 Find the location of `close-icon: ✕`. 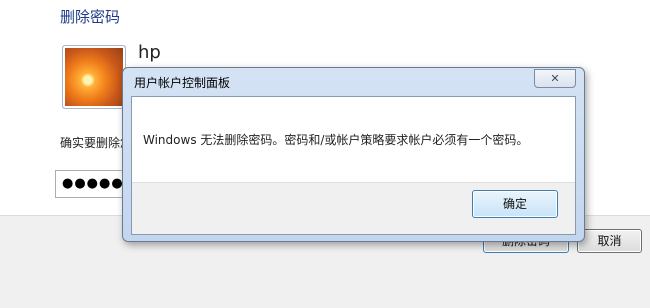

close-icon: ✕ is located at coordinates (555, 78).